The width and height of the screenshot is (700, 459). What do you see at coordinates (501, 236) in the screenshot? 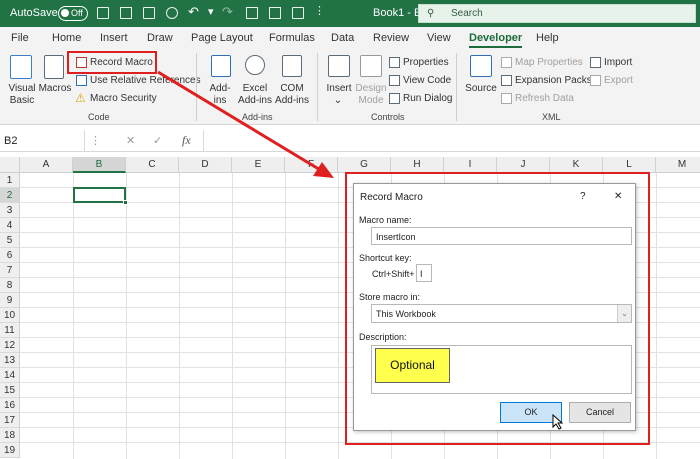
I see `macro-name-field: InsertIcon` at bounding box center [501, 236].